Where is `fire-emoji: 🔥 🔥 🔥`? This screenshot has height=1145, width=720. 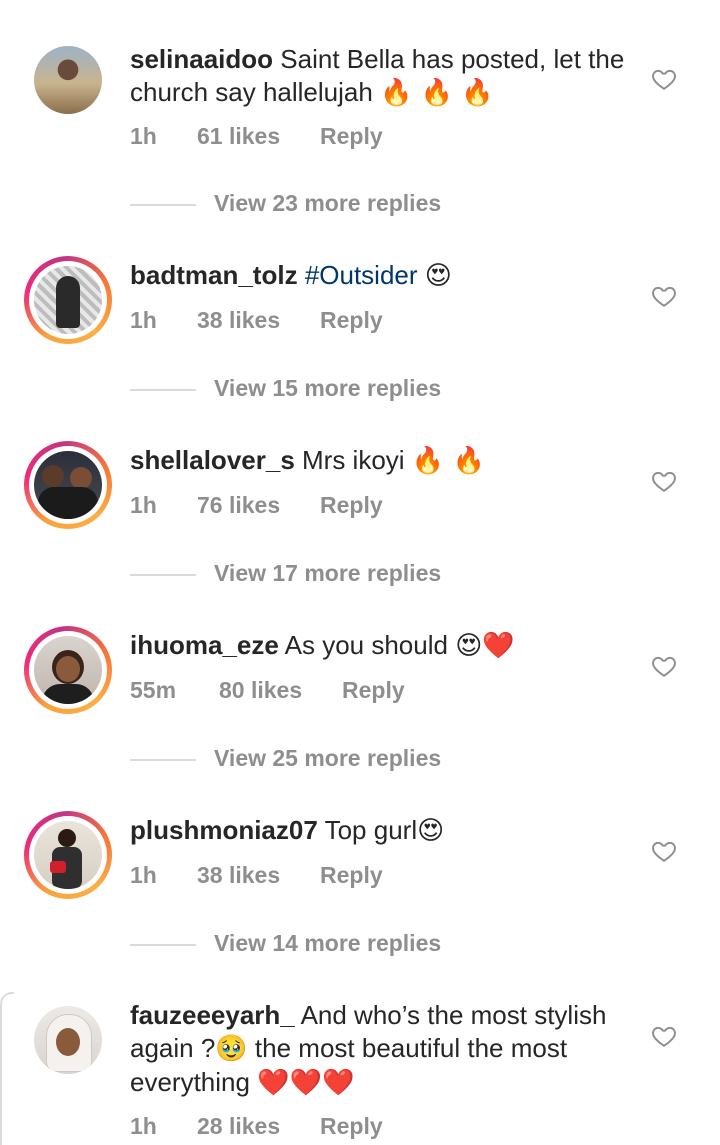 fire-emoji: 🔥 🔥 🔥 is located at coordinates (437, 93).